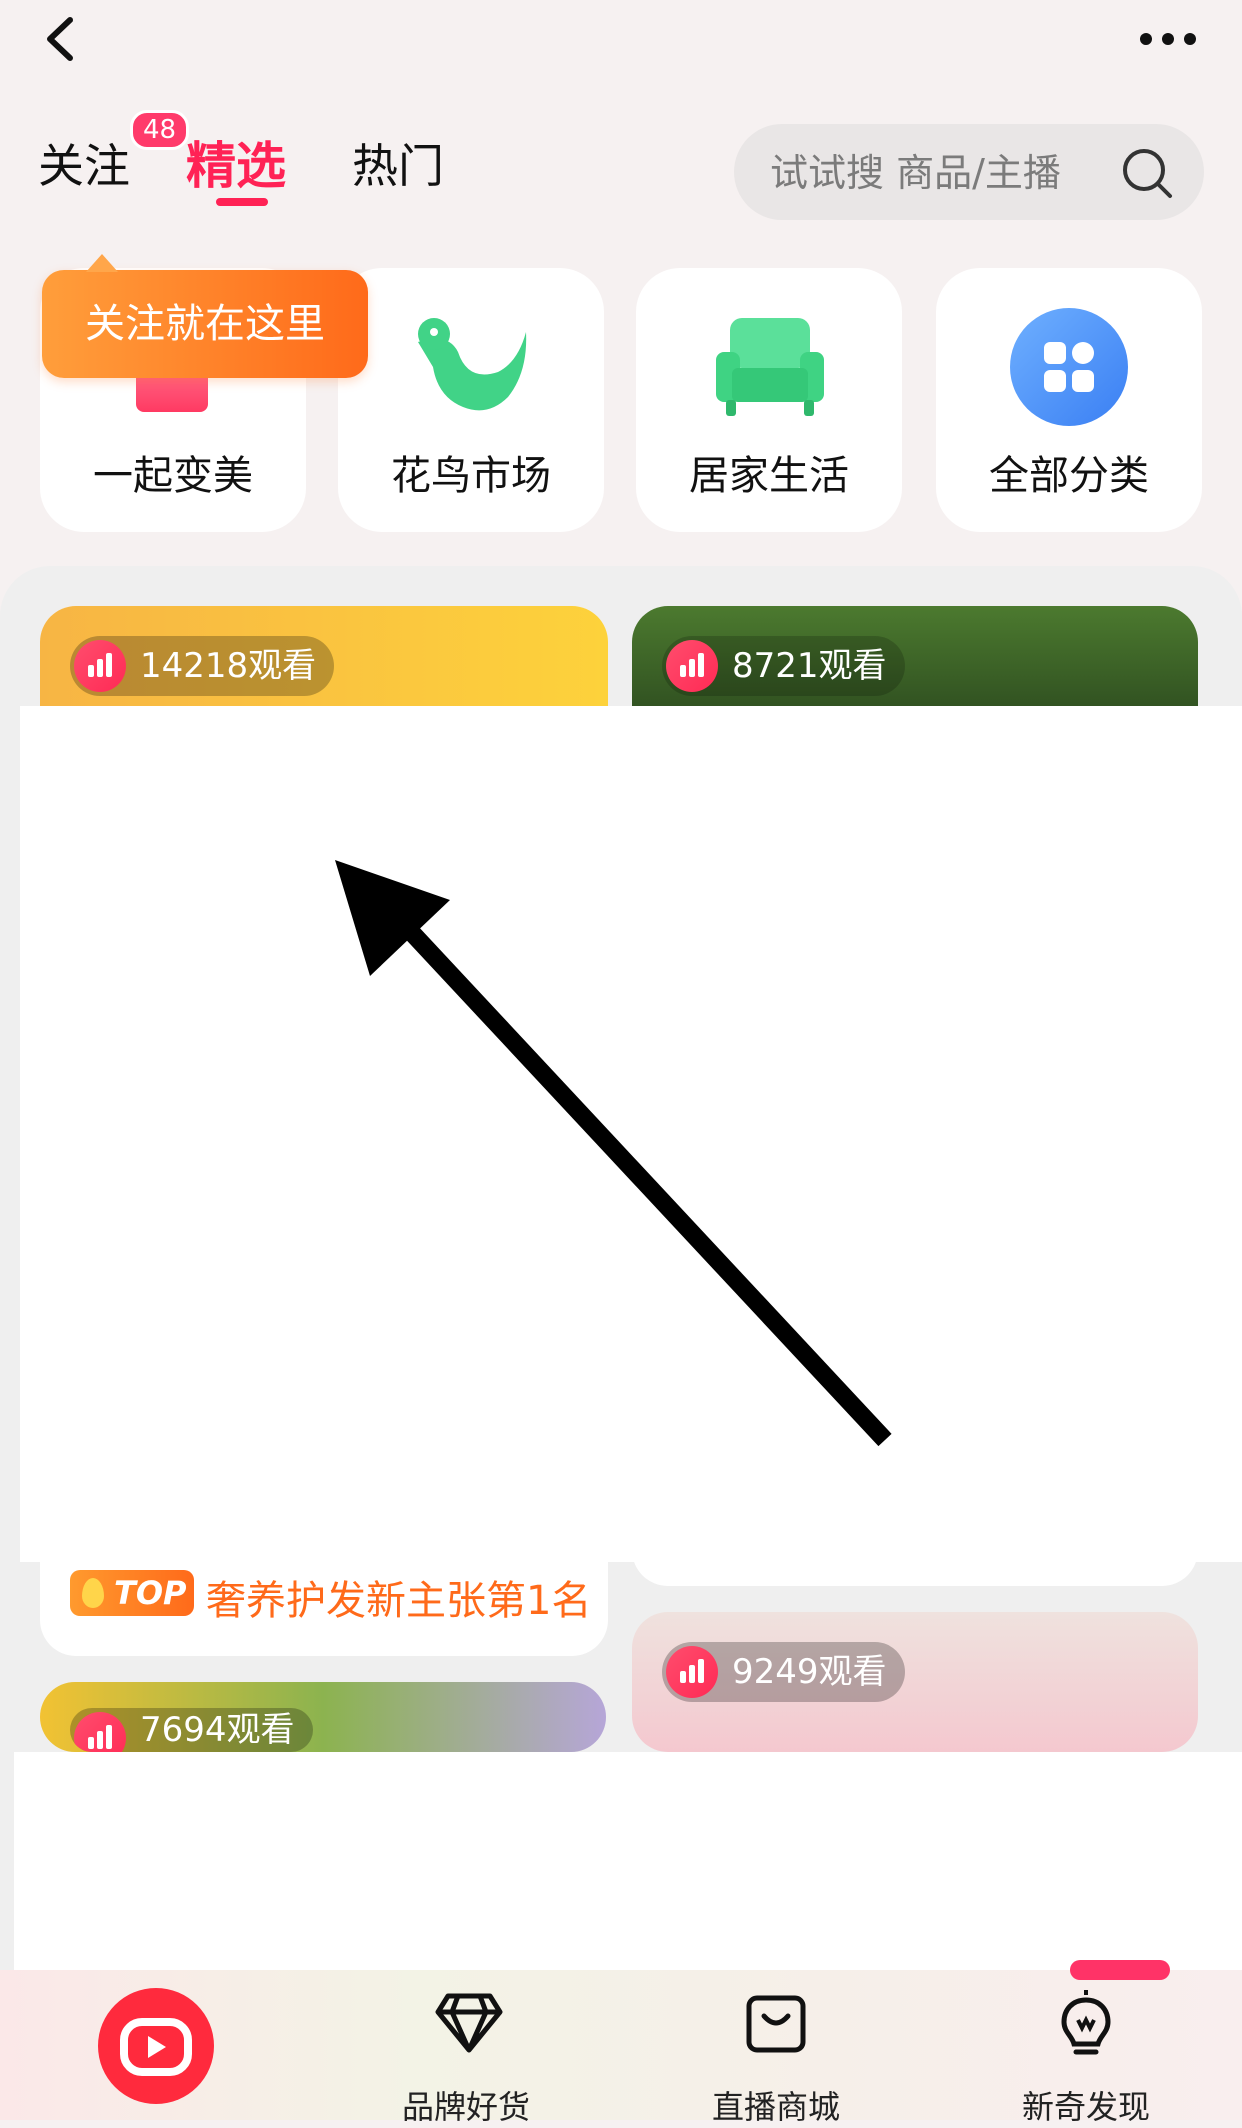  Describe the element at coordinates (809, 1672) in the screenshot. I see `view-count: 9249观看` at that location.